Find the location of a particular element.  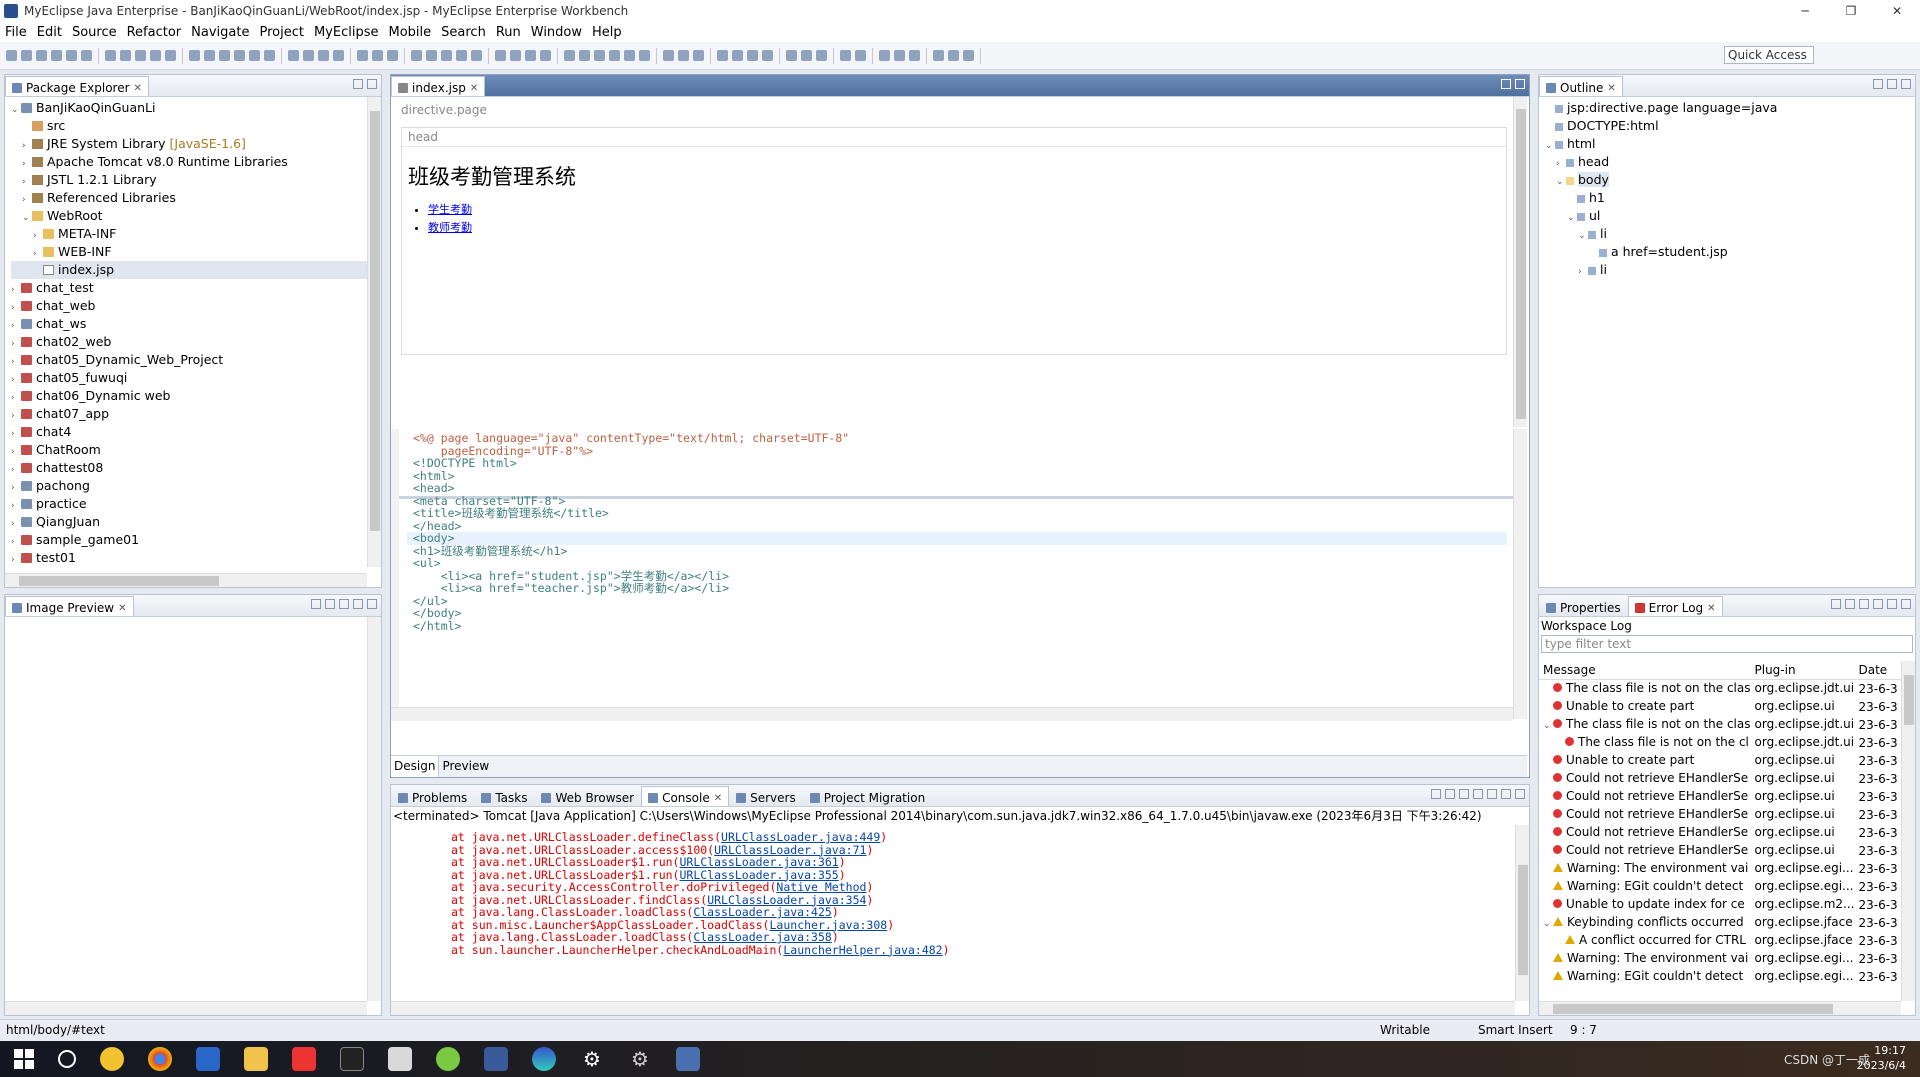

tab-web-browser: Web Browser is located at coordinates (587, 796).